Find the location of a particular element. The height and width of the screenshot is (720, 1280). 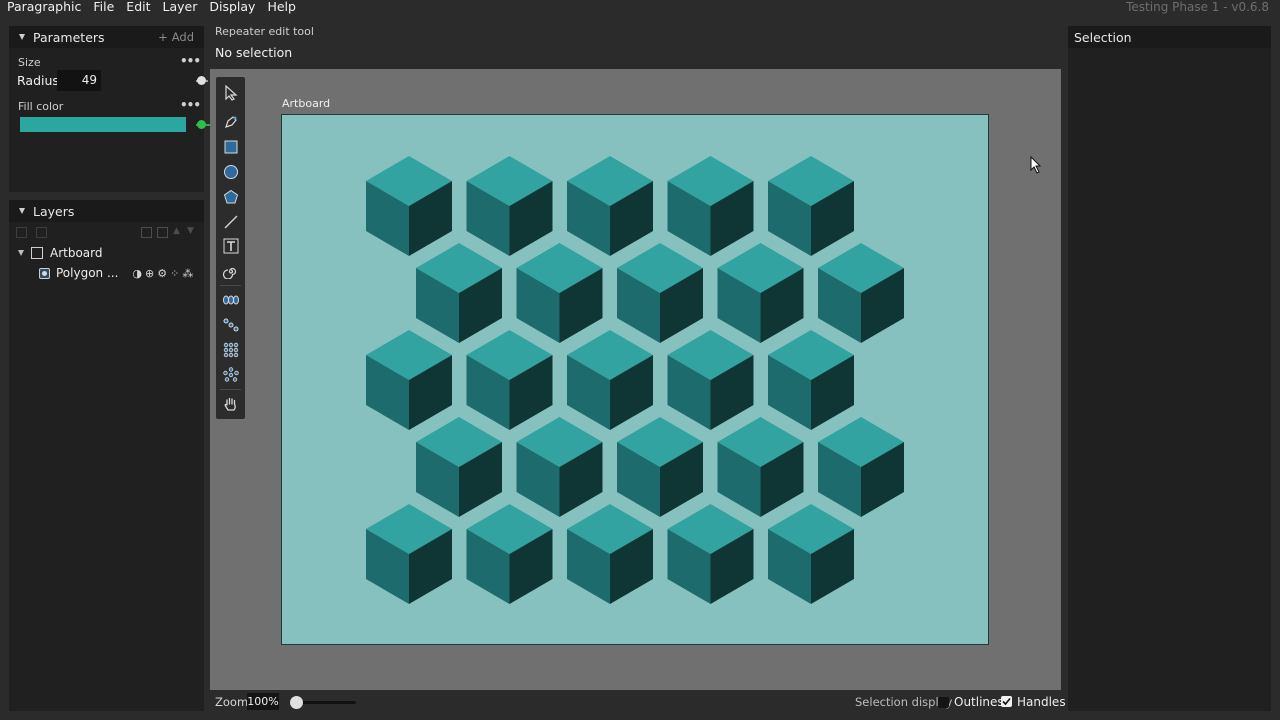

menu-file: File is located at coordinates (102, 7).